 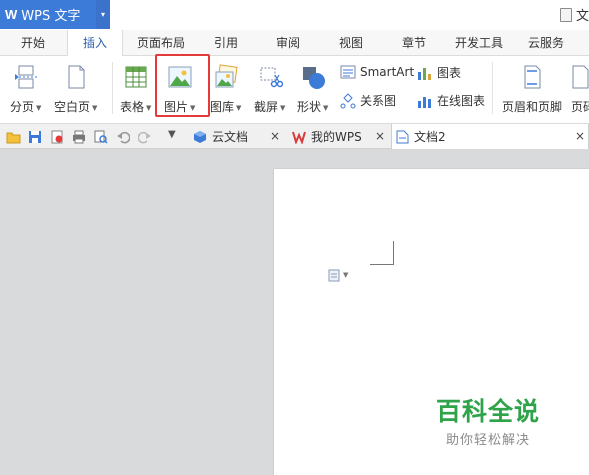 I want to click on shapes-icon, so click(x=313, y=77).